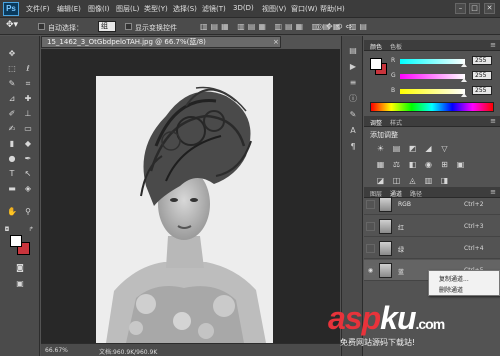  Describe the element at coordinates (396, 180) in the screenshot. I see `posterize-icon: ◫` at that location.